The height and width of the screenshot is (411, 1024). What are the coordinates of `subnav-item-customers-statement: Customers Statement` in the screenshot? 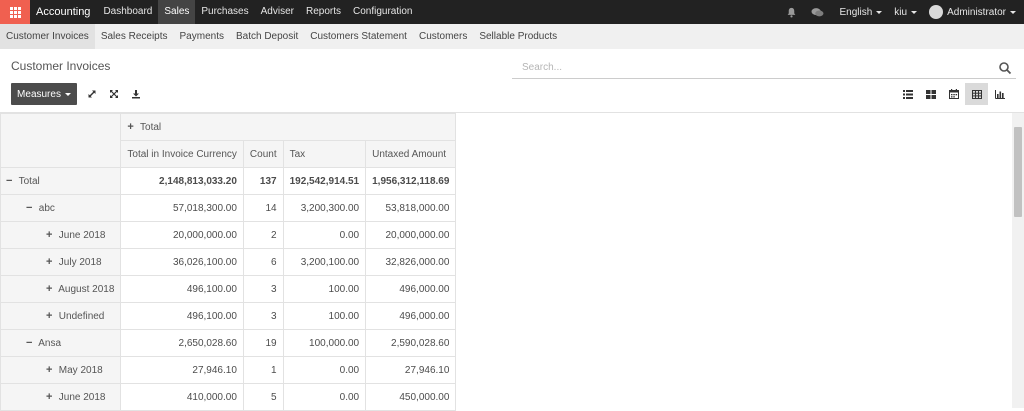 It's located at (358, 36).